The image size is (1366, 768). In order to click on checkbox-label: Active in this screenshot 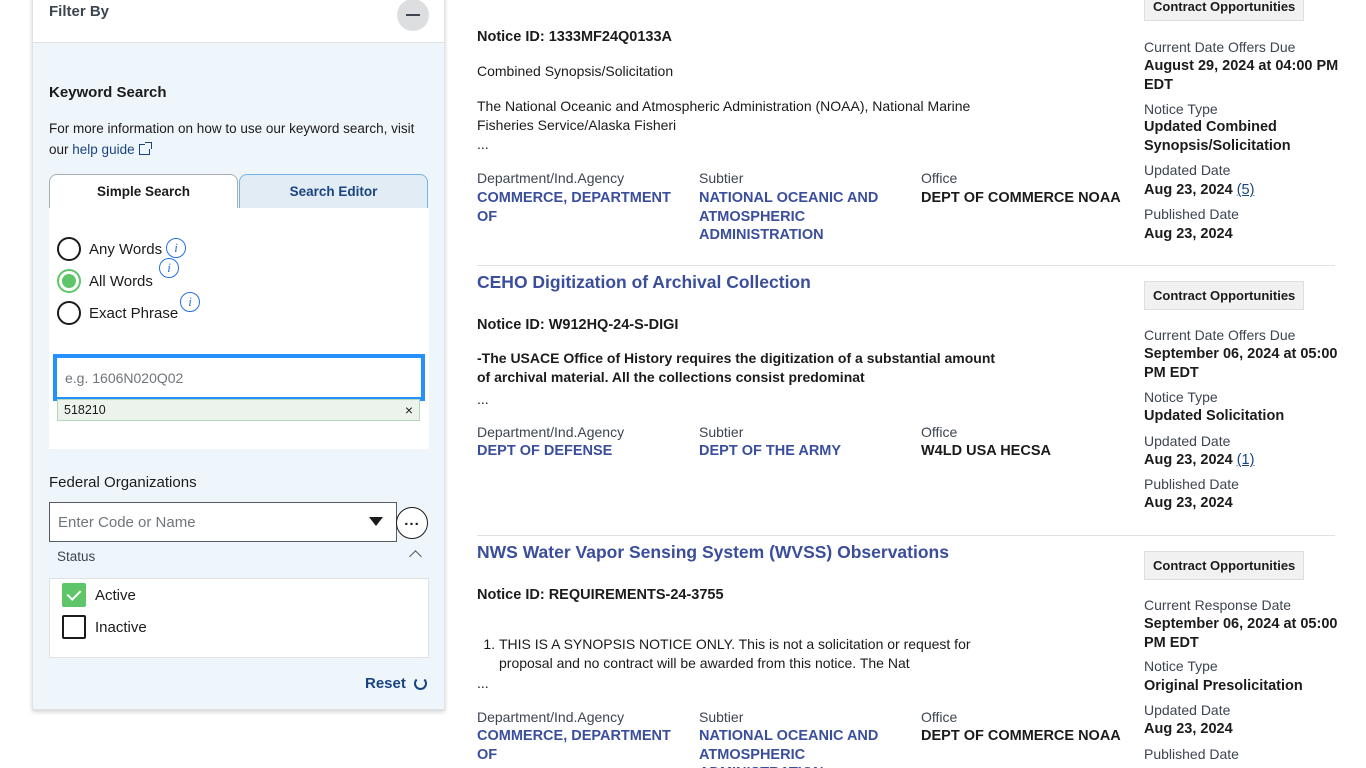, I will do `click(115, 595)`.